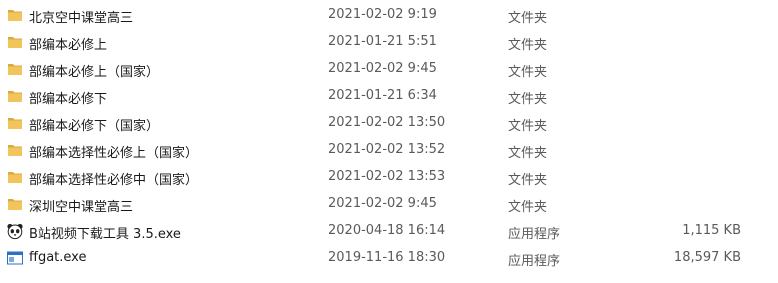 This screenshot has width=778, height=283. I want to click on panda-app-icon, so click(15, 231).